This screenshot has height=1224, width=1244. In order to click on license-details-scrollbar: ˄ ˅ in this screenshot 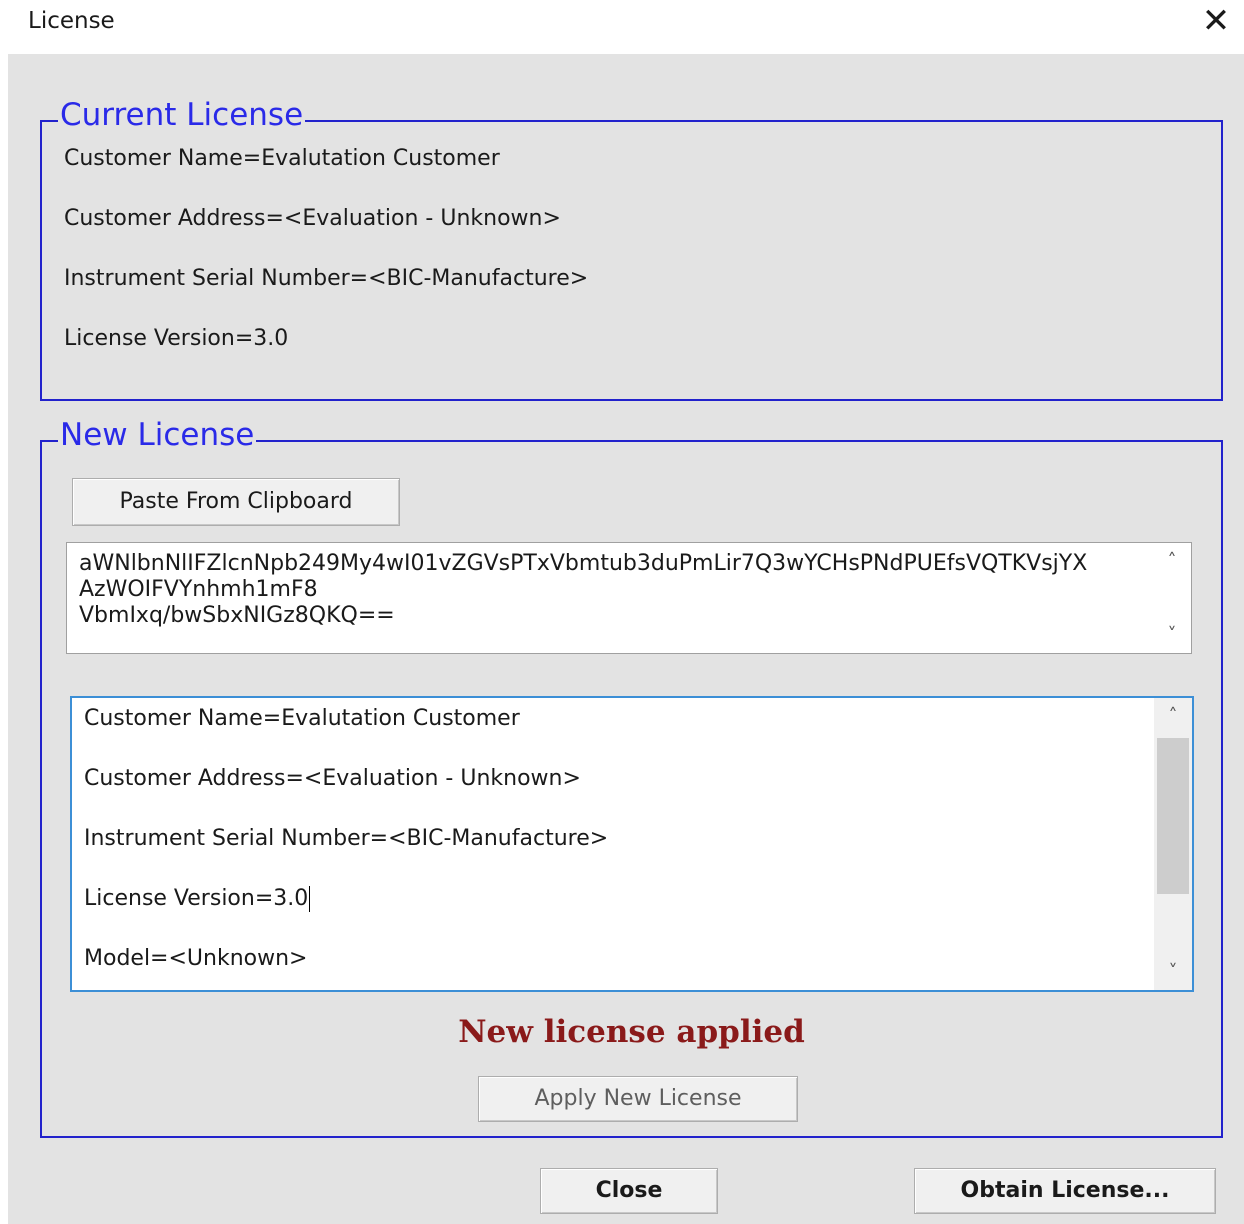, I will do `click(1173, 844)`.